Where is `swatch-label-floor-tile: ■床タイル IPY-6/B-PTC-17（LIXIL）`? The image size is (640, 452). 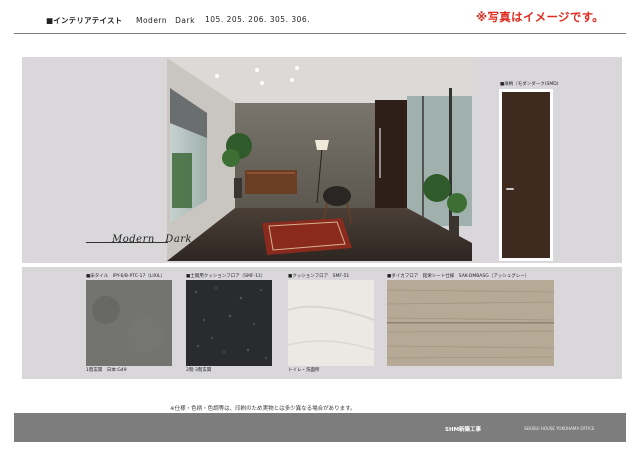
swatch-label-floor-tile: ■床タイル IPY-6/B-PTC-17（LIXIL） is located at coordinates (126, 276).